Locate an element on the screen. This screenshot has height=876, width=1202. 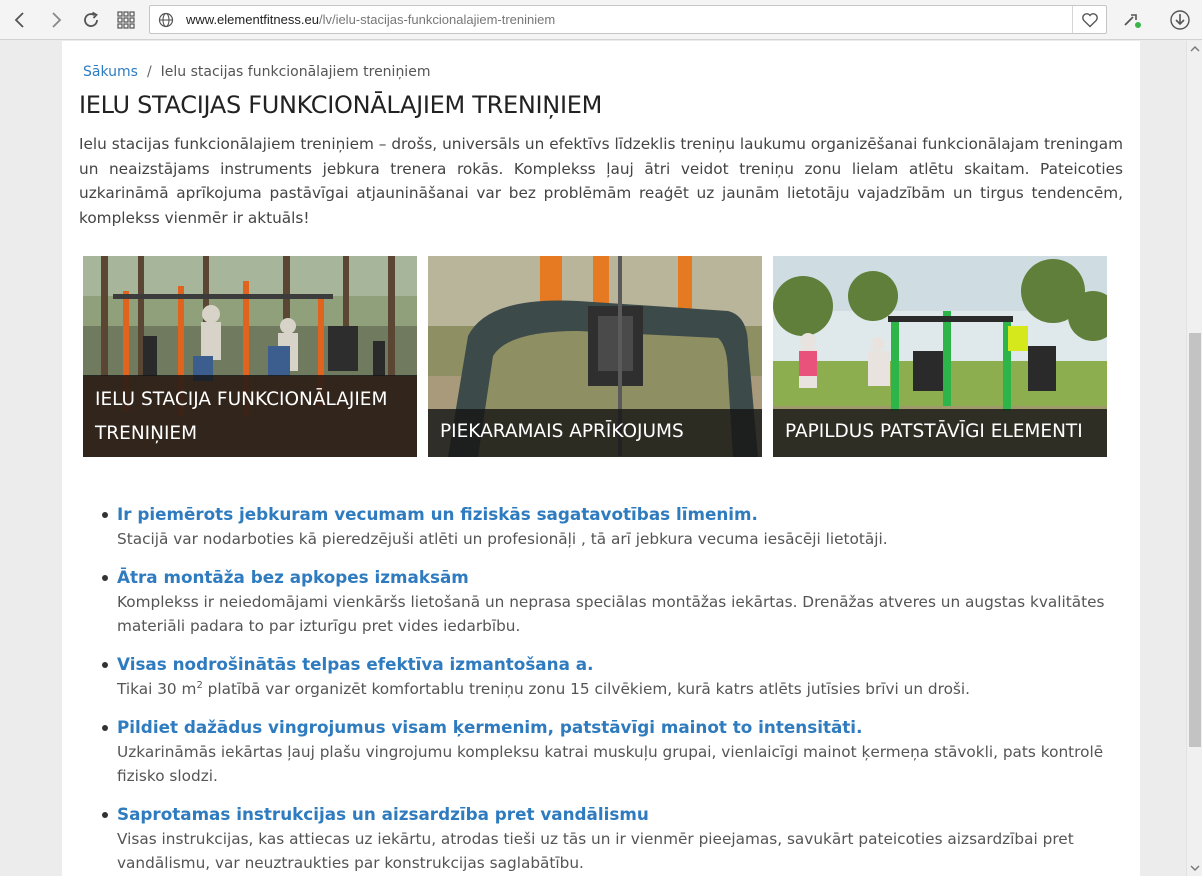
apps-button is located at coordinates (126, 20).